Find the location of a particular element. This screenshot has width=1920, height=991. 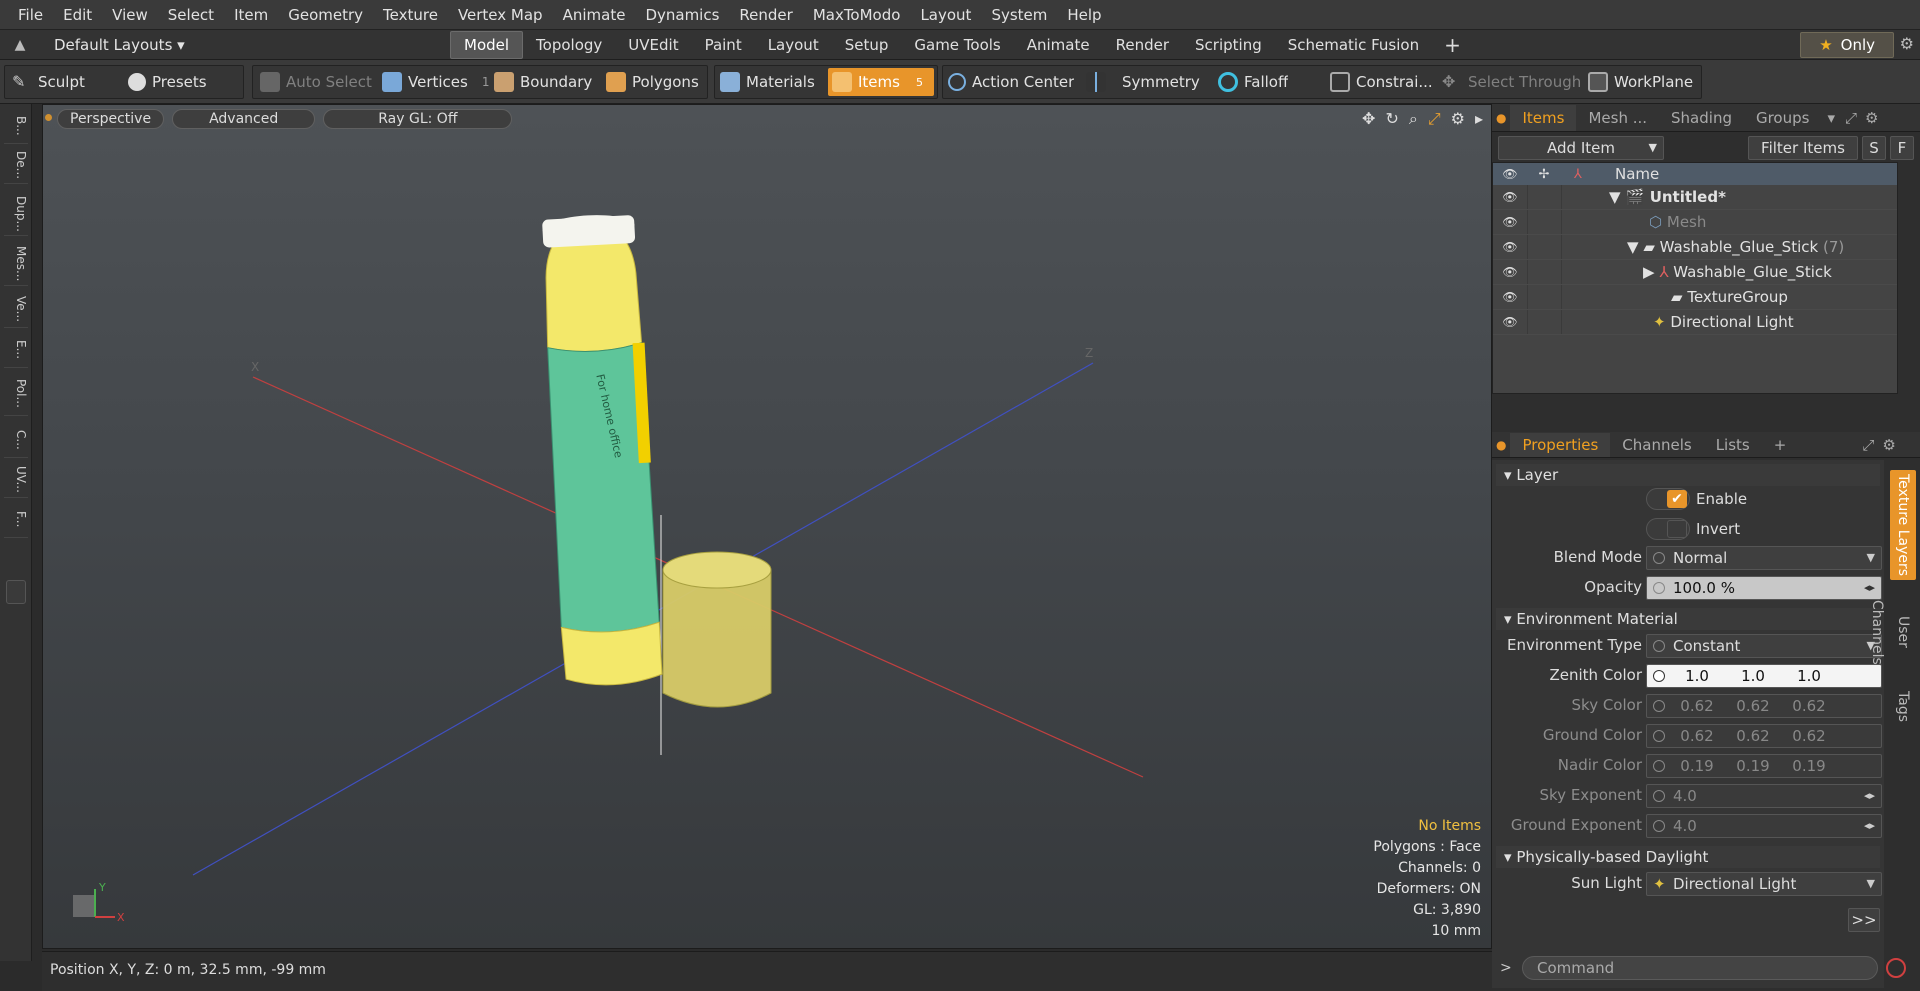

collapse-icon: ▶ is located at coordinates (1649, 272).